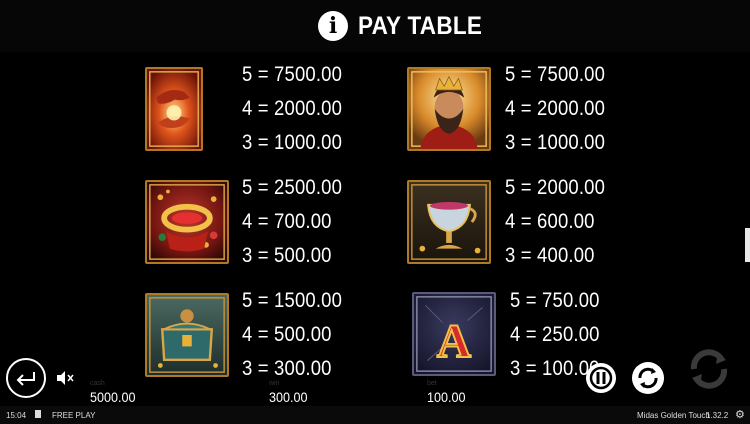  What do you see at coordinates (16, 415) in the screenshot?
I see `clock-text: 15:04` at bounding box center [16, 415].